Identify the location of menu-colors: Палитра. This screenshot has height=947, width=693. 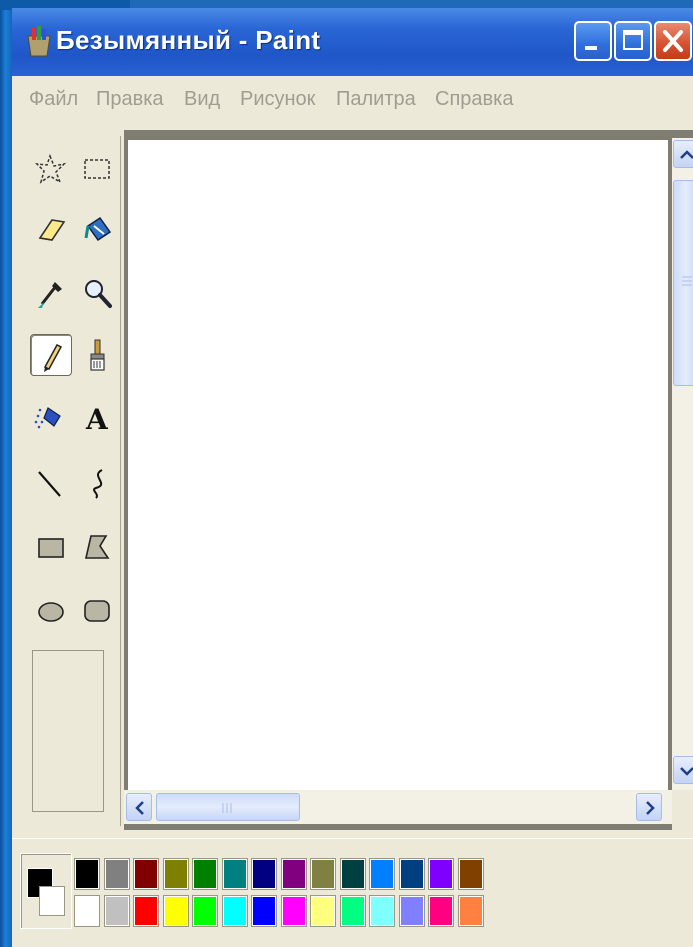
(376, 99).